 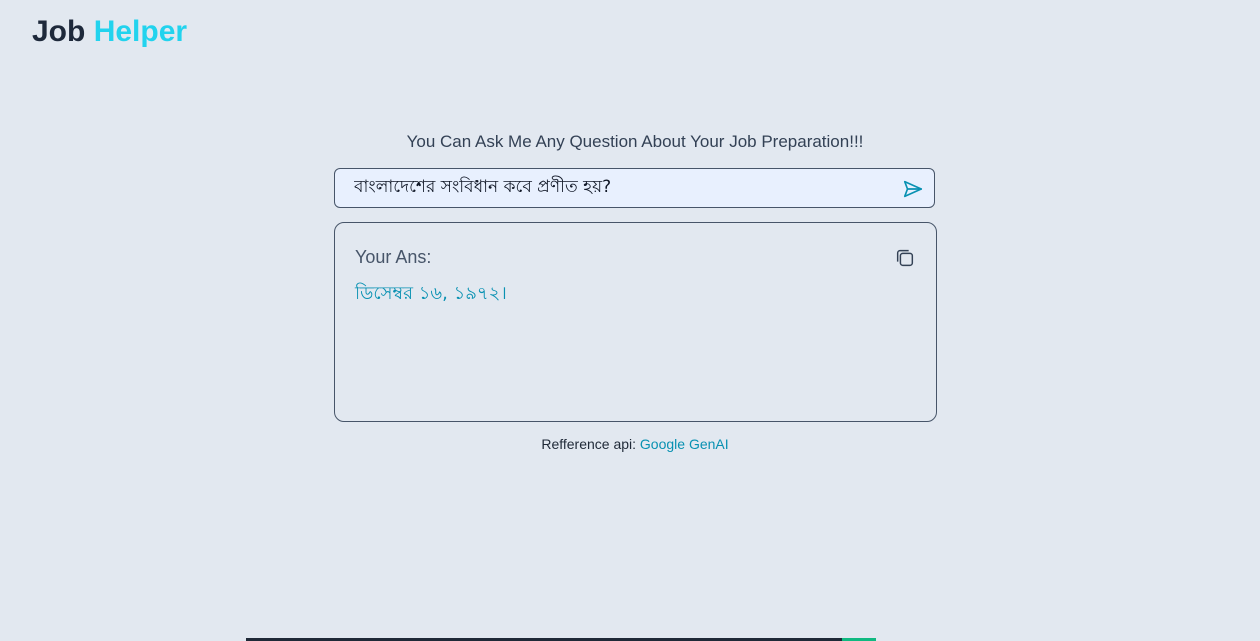 What do you see at coordinates (59, 31) in the screenshot?
I see `logo-word-job: Job` at bounding box center [59, 31].